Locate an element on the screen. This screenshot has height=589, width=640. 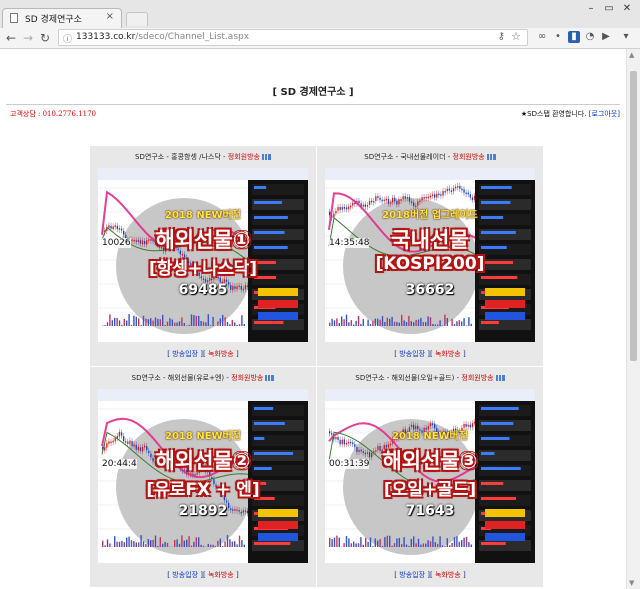
scroll-up-icon: ▲ is located at coordinates (631, 55).